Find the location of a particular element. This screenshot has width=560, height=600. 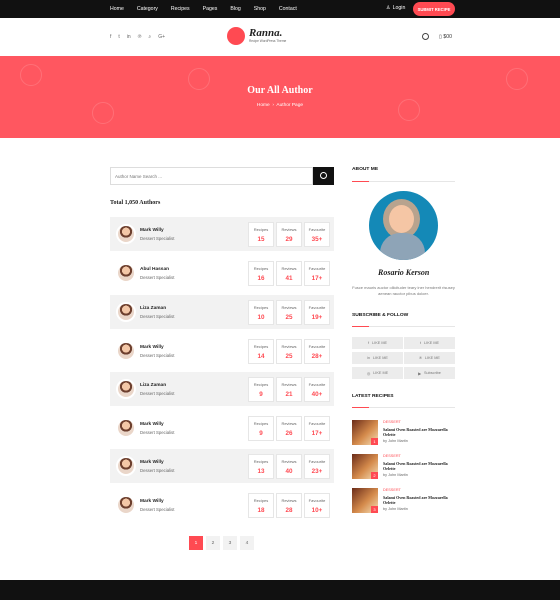

reviews-stat: Reviews 26 is located at coordinates (289, 428).